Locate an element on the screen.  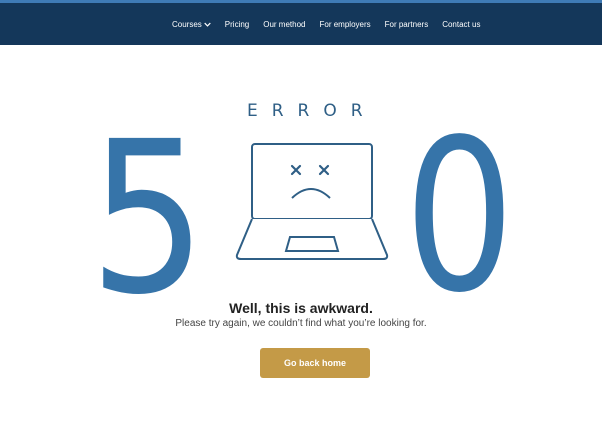
nav-item-for-employers: For employers is located at coordinates (345, 24).